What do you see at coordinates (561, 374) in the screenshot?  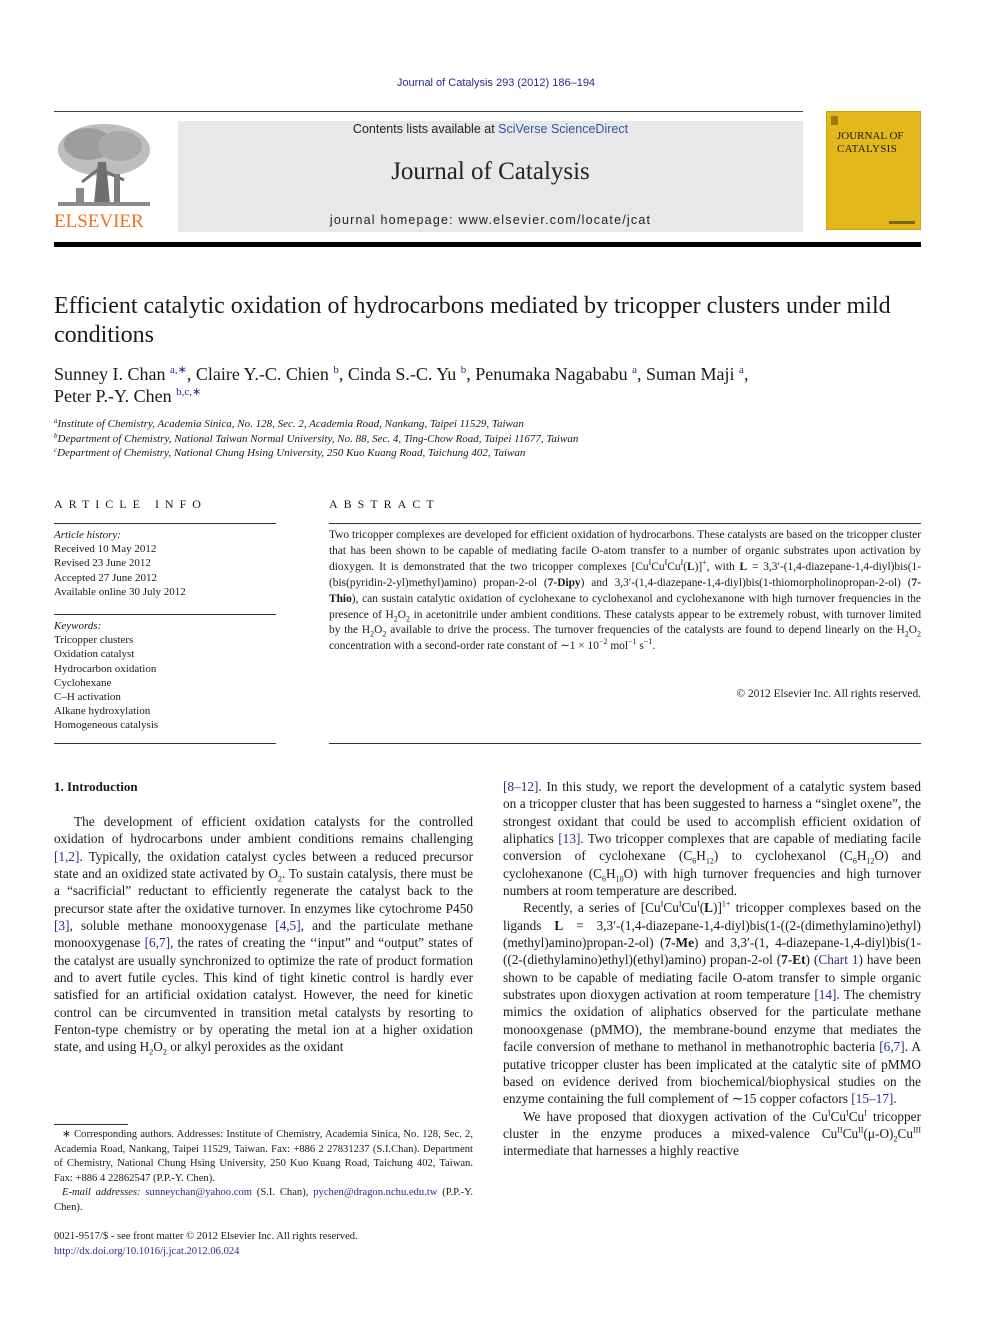 I see `author: Penumaka Nagababu a,` at bounding box center [561, 374].